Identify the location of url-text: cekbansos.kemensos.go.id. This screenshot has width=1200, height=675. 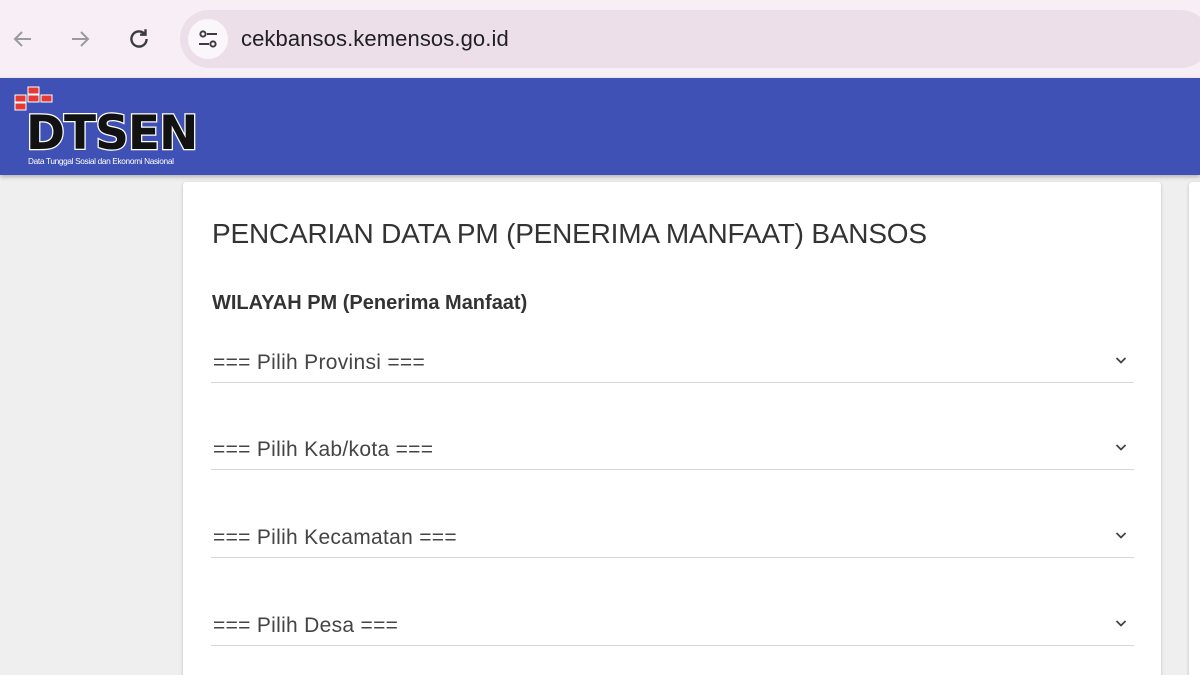
(375, 39).